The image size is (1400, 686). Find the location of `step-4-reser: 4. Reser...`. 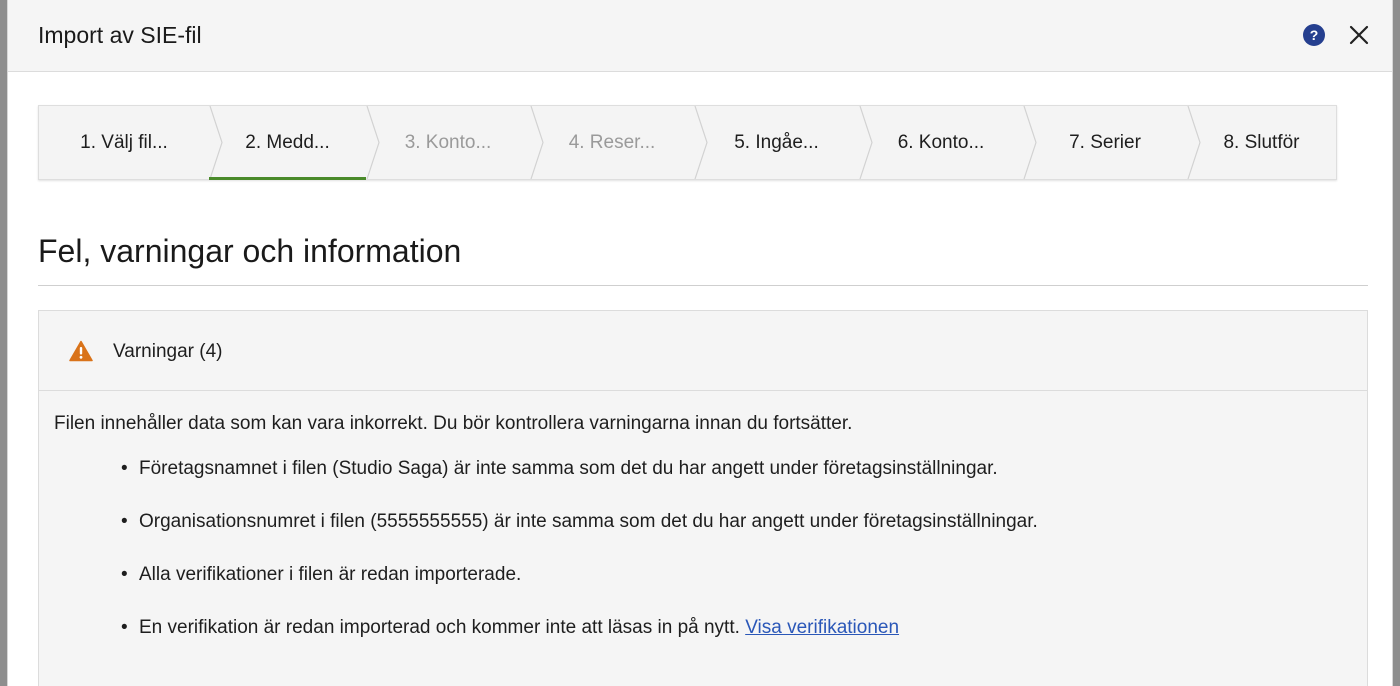

step-4-reser: 4. Reser... is located at coordinates (612, 142).